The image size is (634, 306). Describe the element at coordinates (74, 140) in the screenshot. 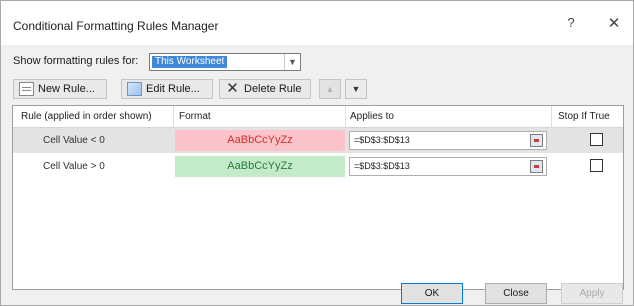

I see `rule-condition: Cell Value < 0` at that location.